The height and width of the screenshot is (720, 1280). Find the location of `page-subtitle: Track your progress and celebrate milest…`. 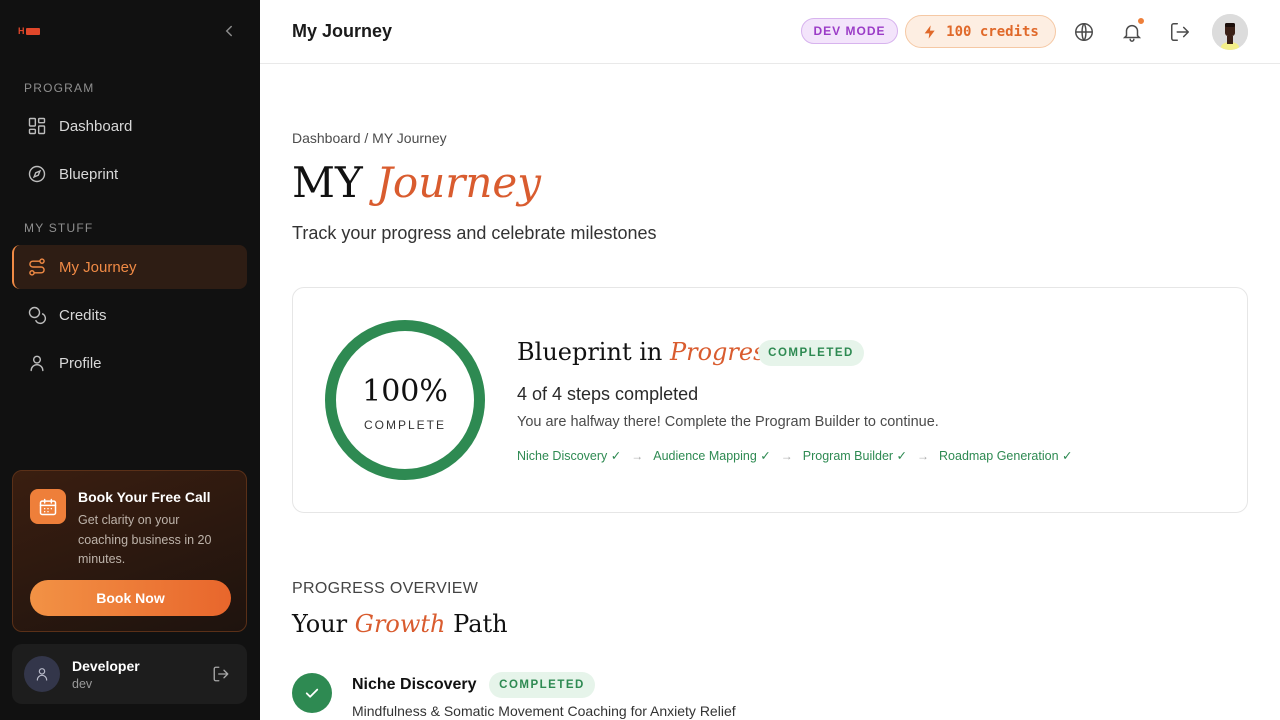

page-subtitle: Track your progress and celebrate milest… is located at coordinates (474, 233).